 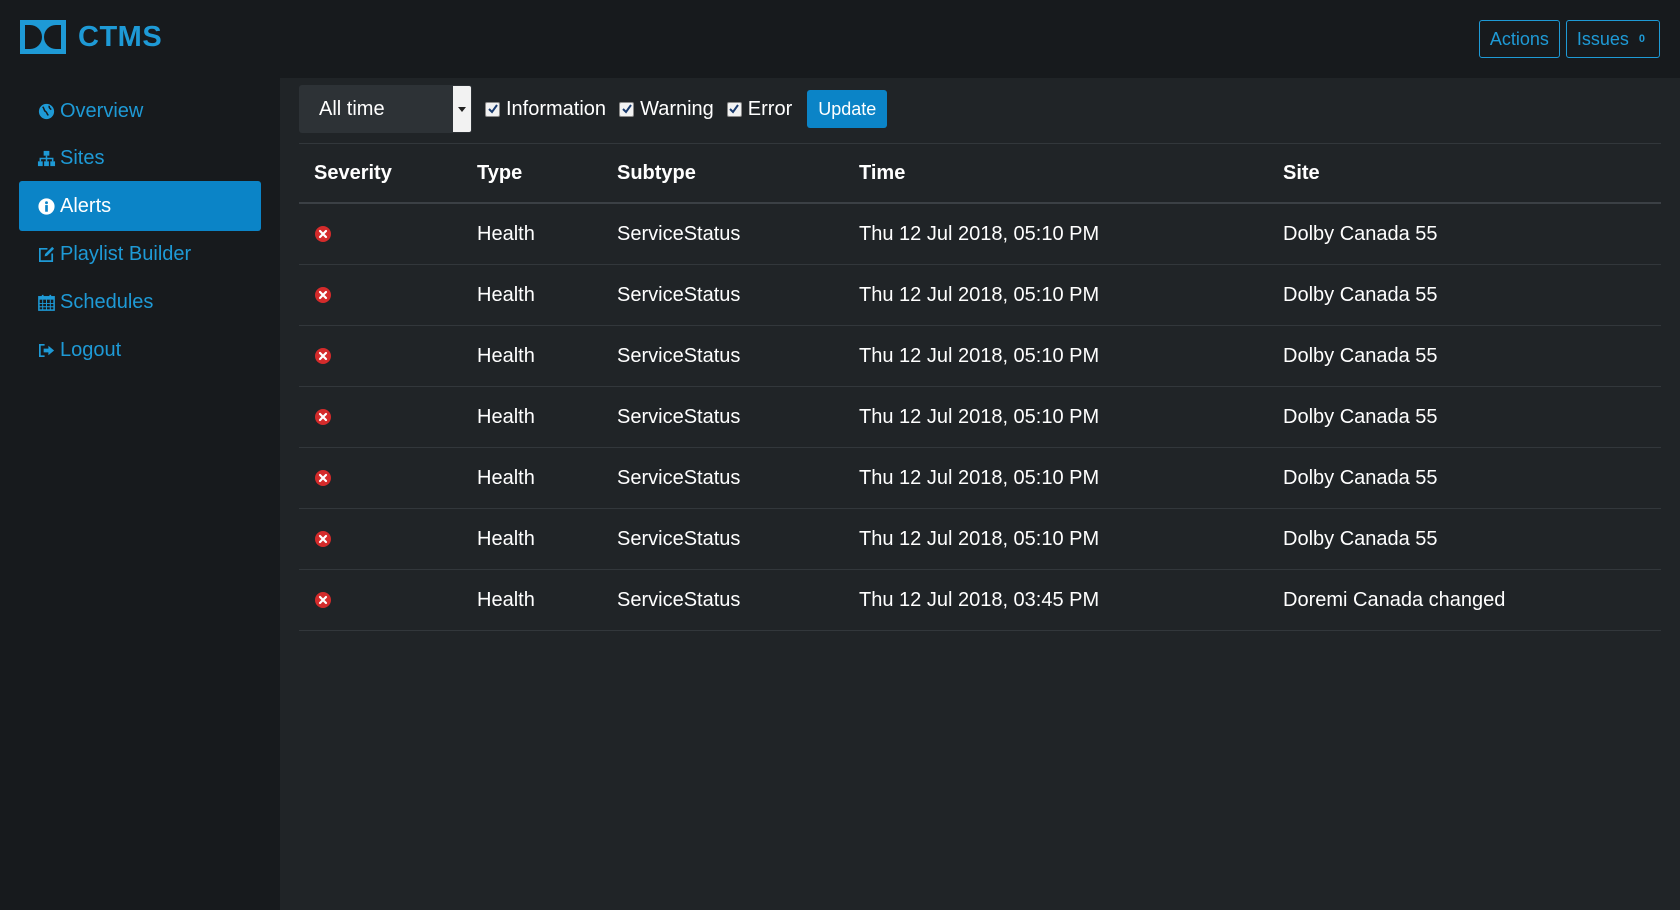 I want to click on information-checkbox, so click(x=492, y=109).